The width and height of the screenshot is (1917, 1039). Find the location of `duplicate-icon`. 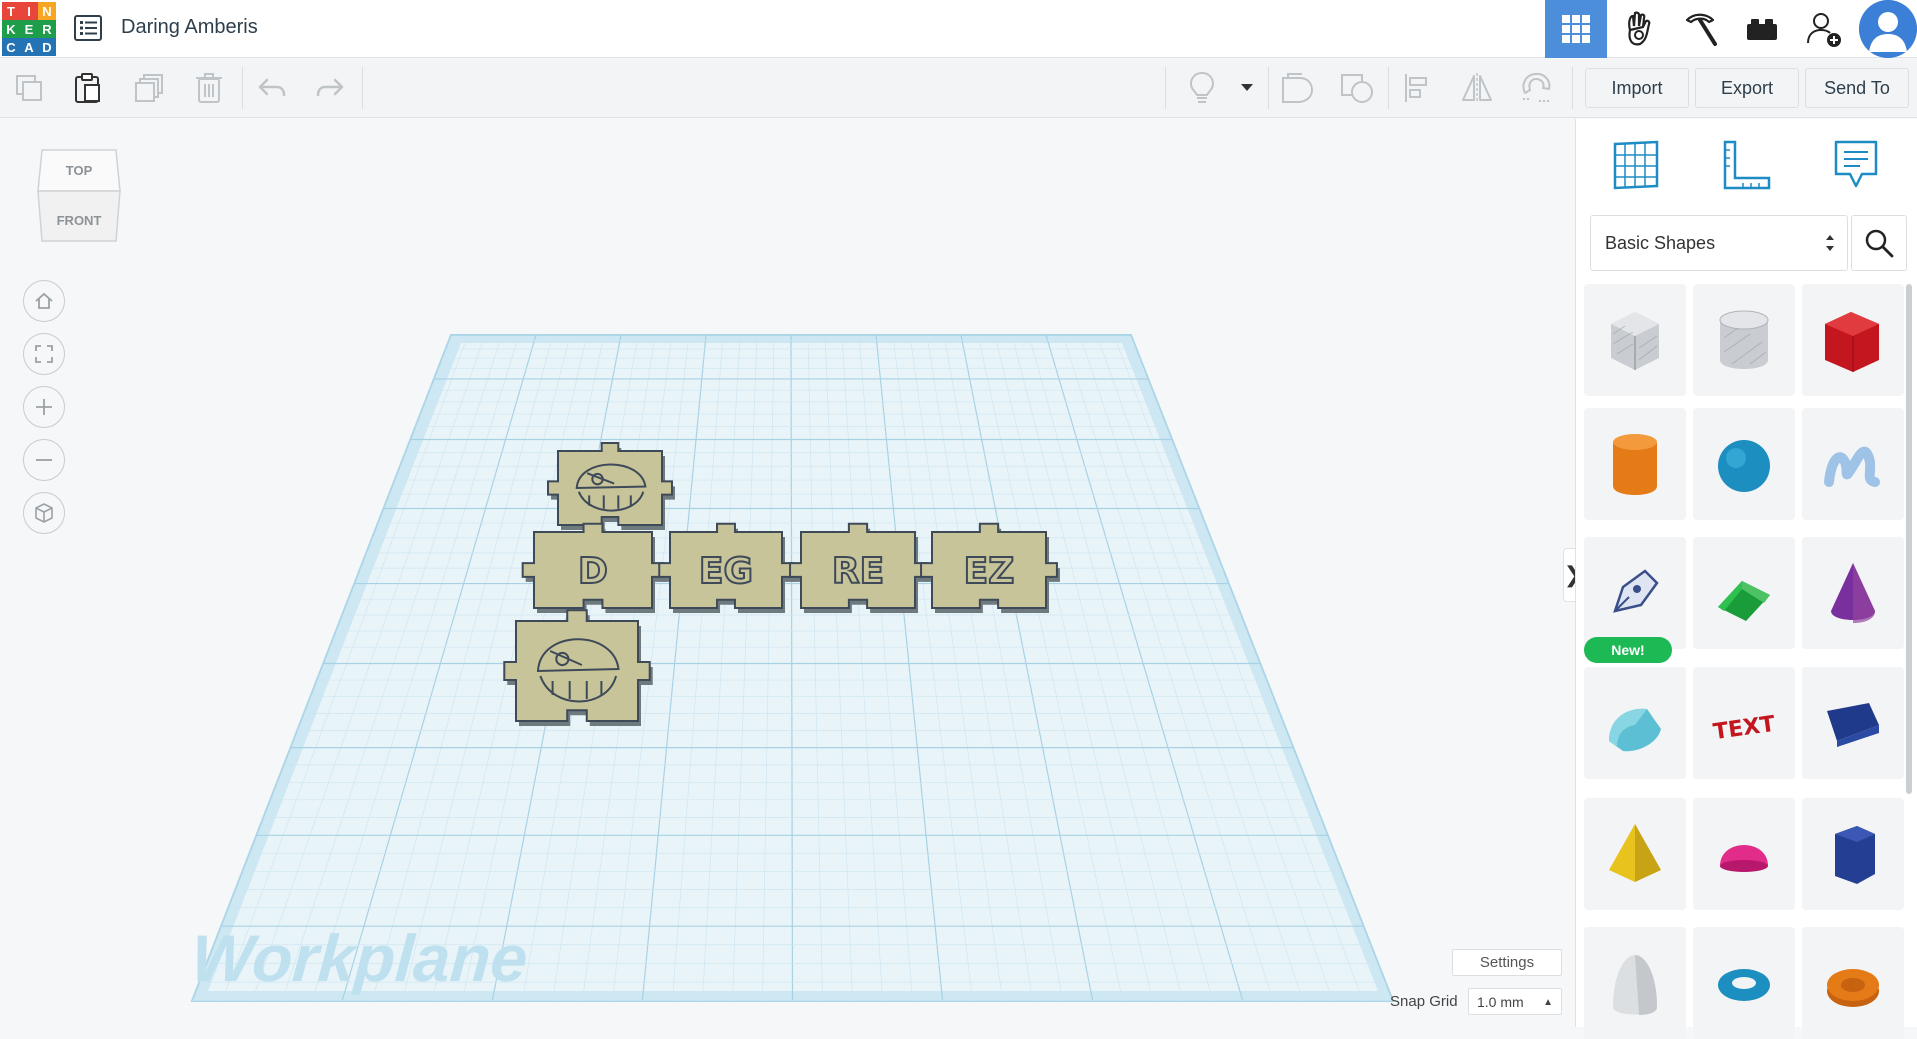

duplicate-icon is located at coordinates (149, 88).